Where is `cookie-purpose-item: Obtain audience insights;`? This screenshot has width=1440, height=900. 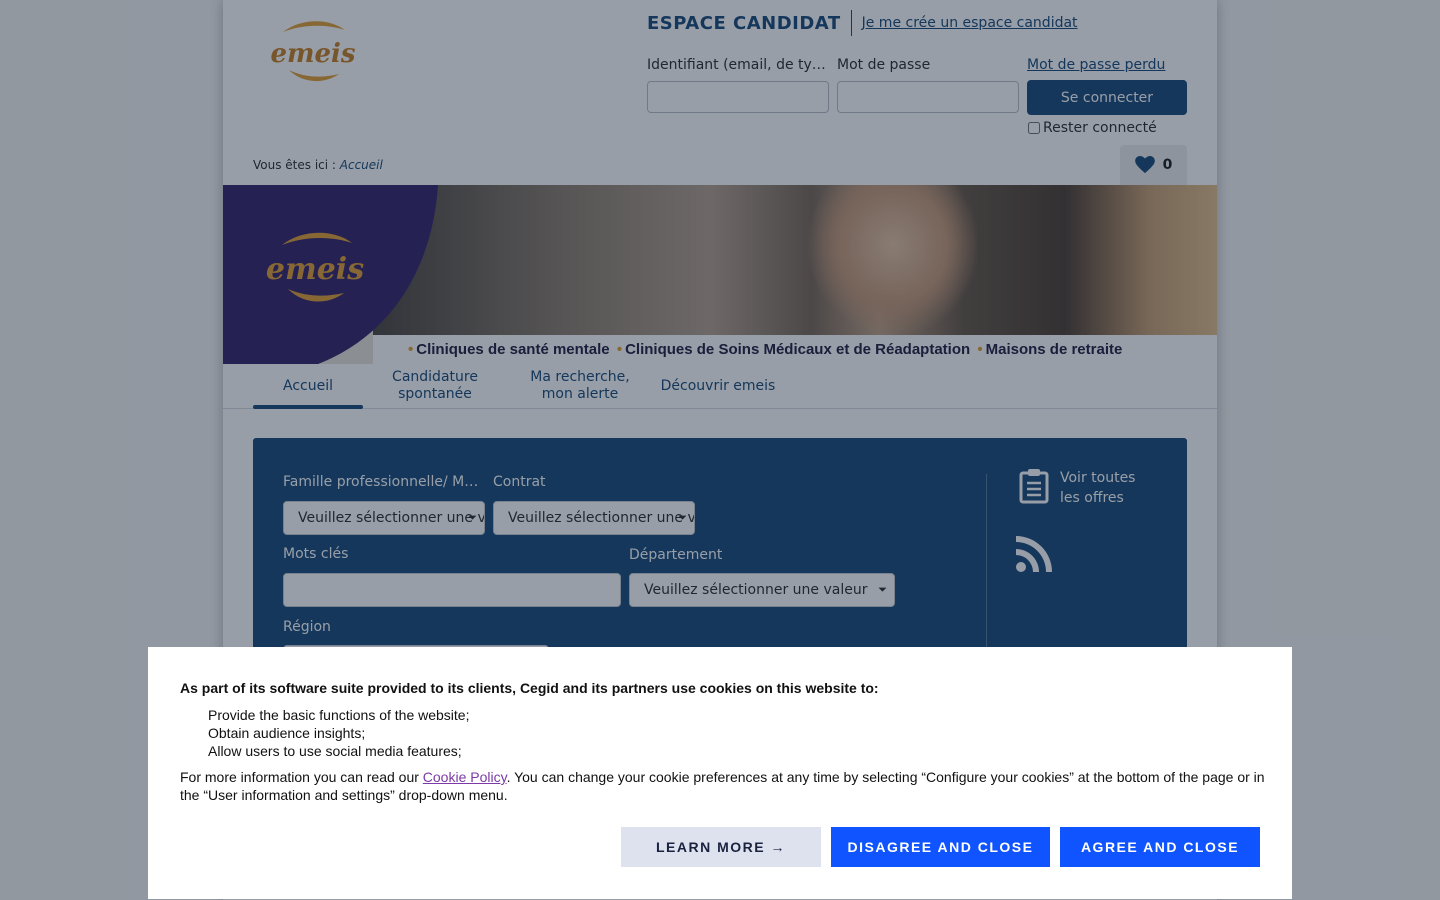 cookie-purpose-item: Obtain audience insights; is located at coordinates (287, 733).